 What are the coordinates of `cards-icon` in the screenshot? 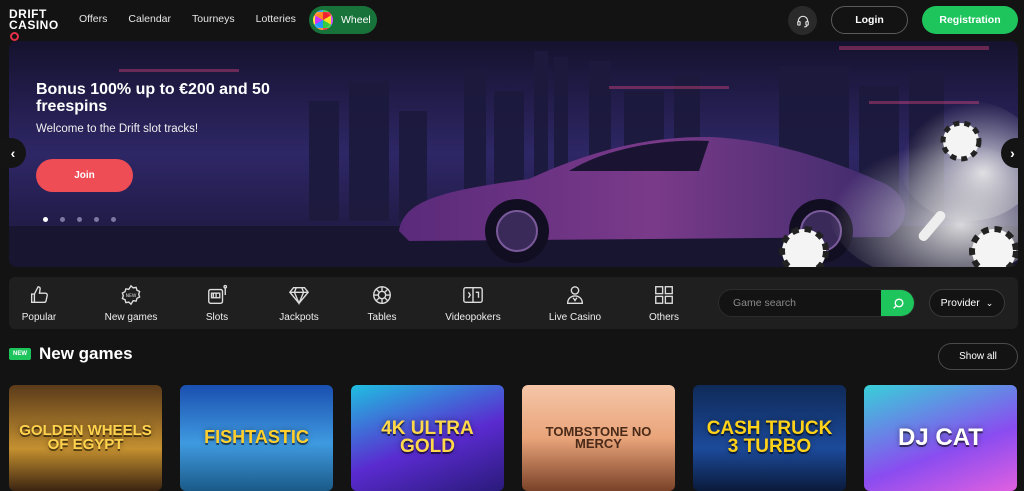 It's located at (473, 294).